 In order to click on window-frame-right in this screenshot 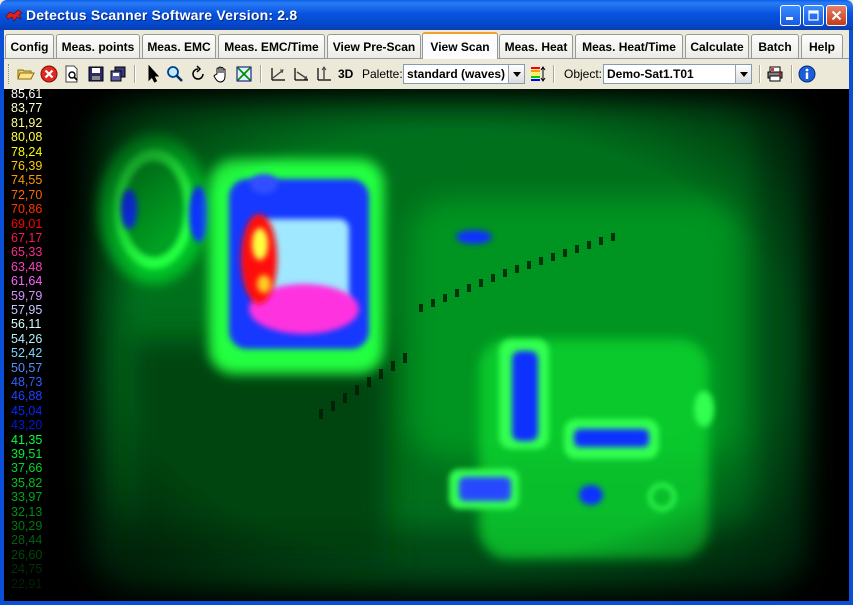, I will do `click(851, 317)`.